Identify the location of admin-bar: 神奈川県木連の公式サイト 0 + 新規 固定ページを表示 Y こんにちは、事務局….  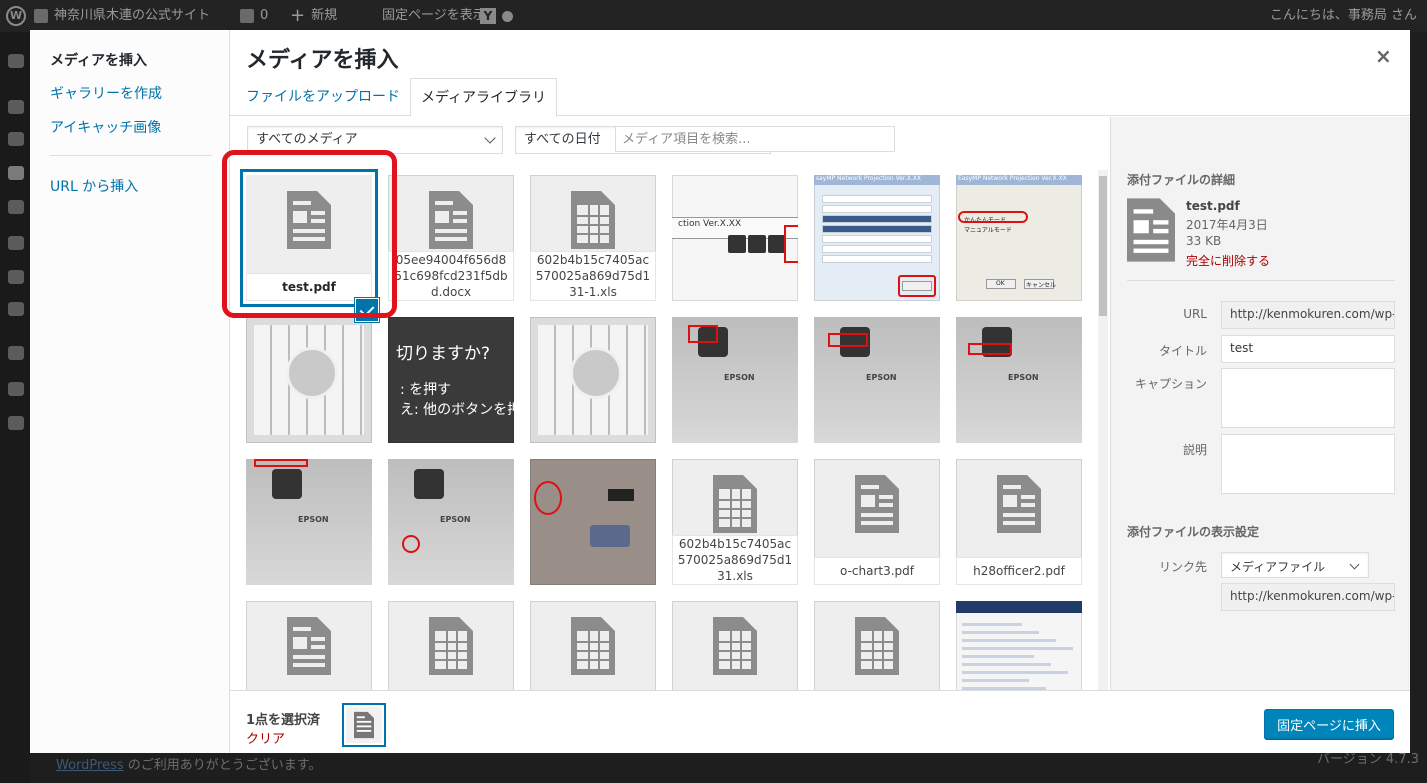
(713, 16).